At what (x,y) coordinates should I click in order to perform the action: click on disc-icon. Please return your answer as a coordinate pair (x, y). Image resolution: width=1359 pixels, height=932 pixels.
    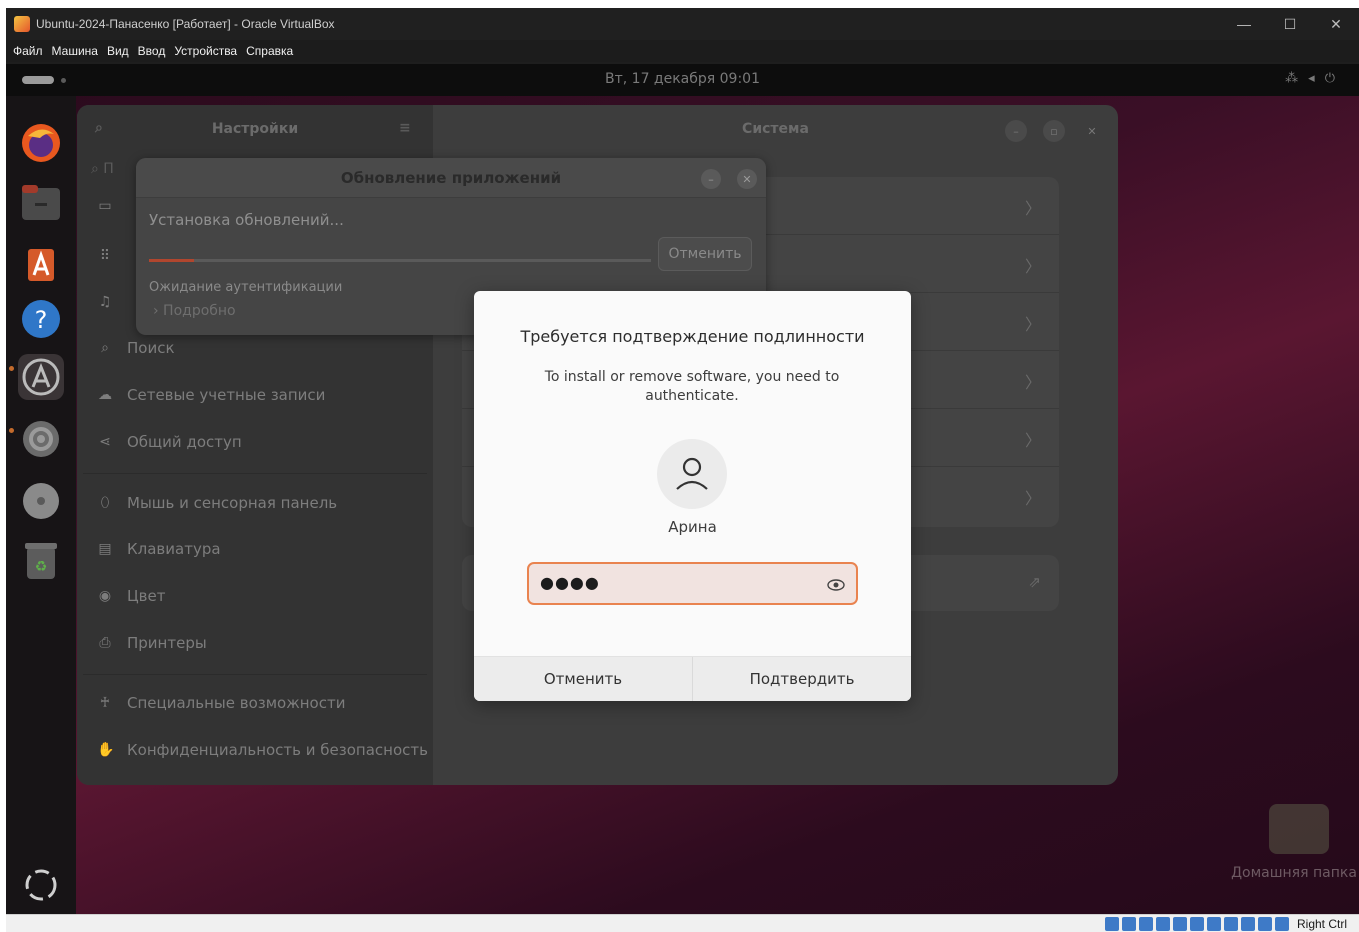
    Looking at the image, I should click on (41, 501).